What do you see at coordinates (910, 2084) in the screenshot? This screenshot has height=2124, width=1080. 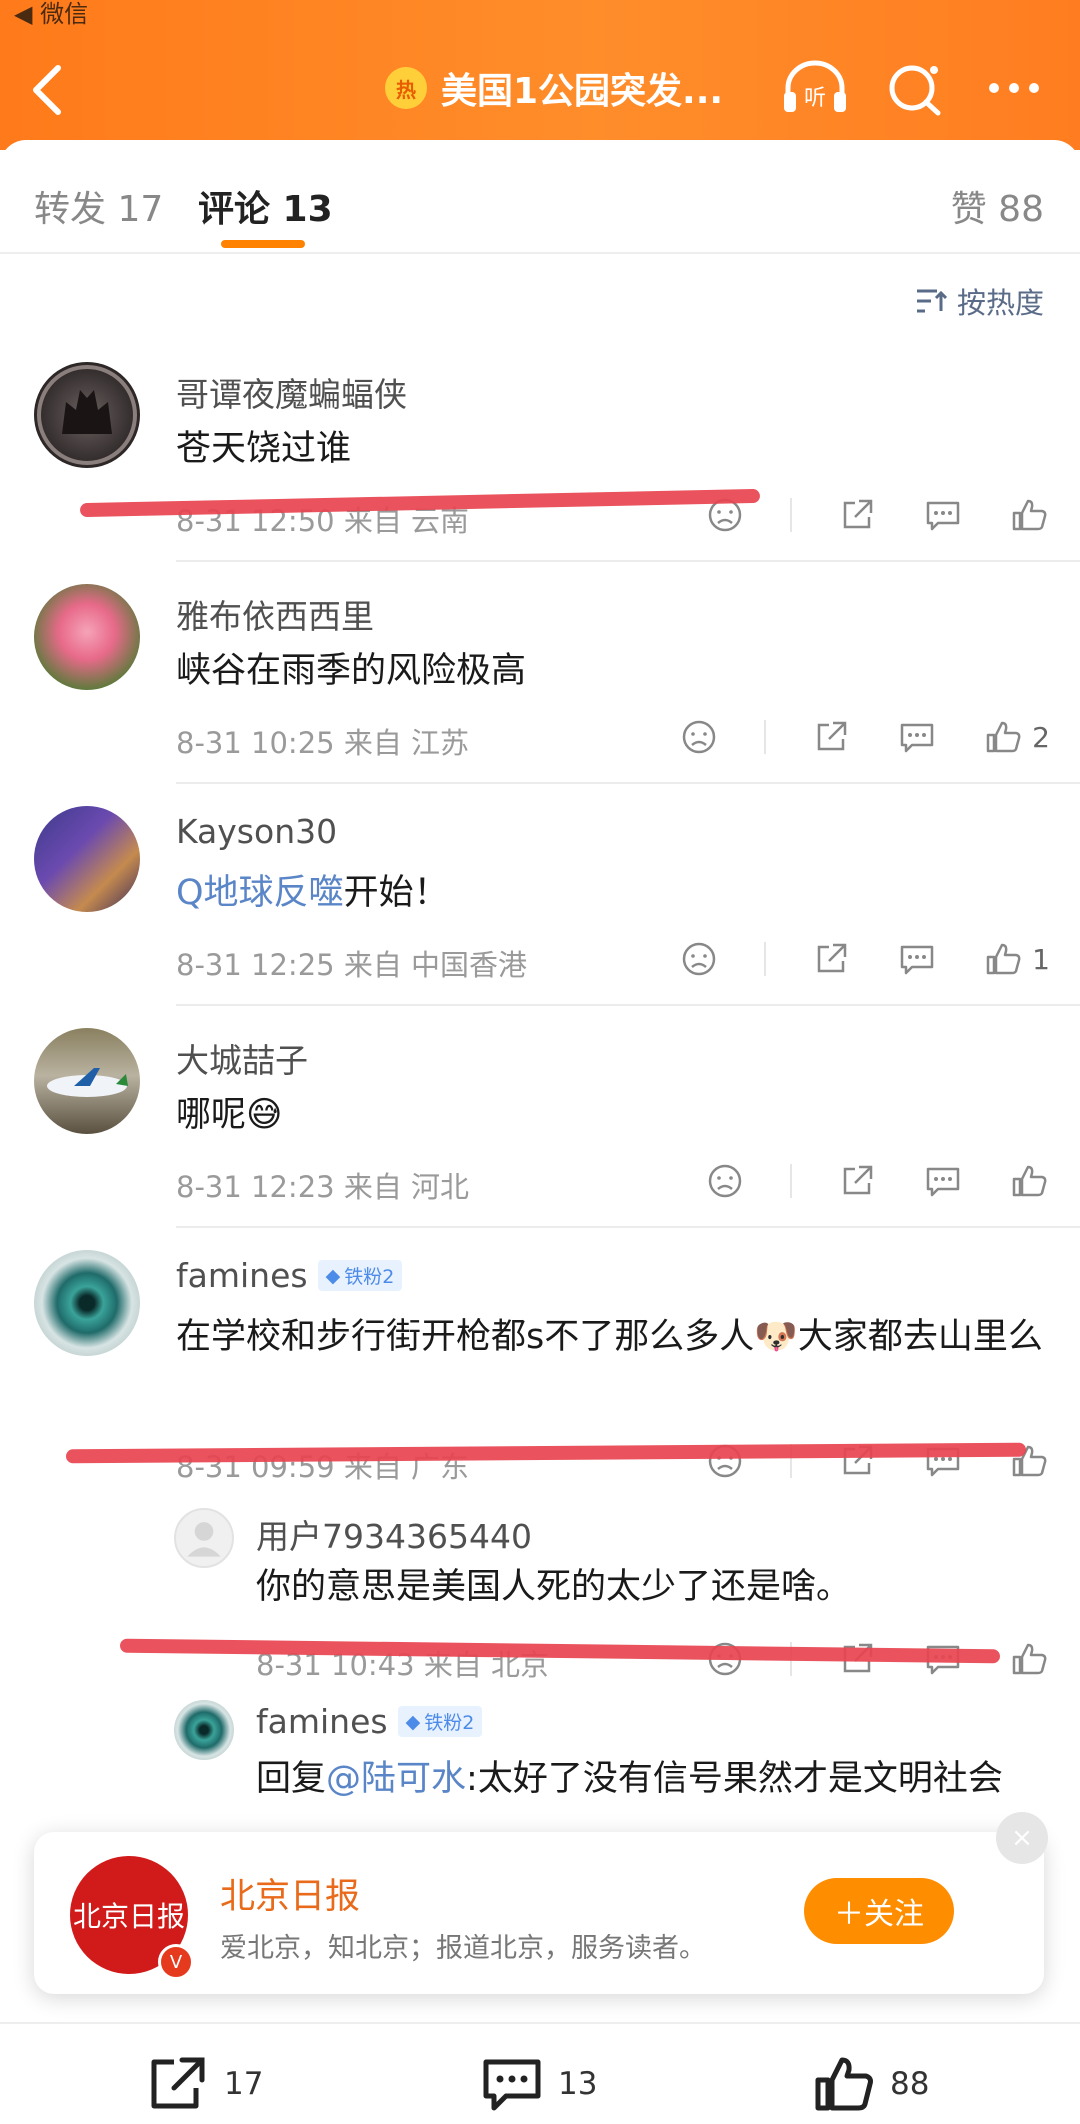 I see `like-count: 88` at bounding box center [910, 2084].